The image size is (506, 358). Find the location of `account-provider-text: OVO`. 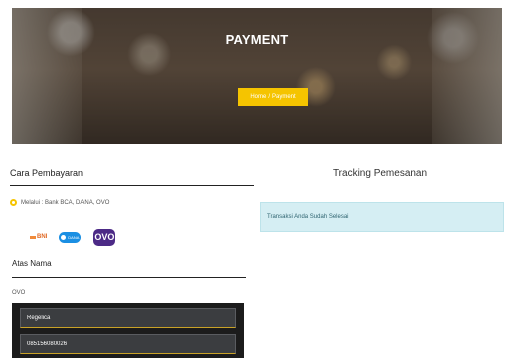

account-provider-text: OVO is located at coordinates (19, 293).